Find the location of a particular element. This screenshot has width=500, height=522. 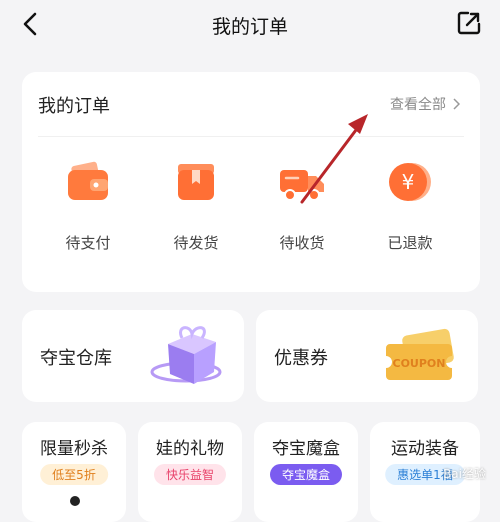

top-bar: 我的订单 is located at coordinates (250, 26).